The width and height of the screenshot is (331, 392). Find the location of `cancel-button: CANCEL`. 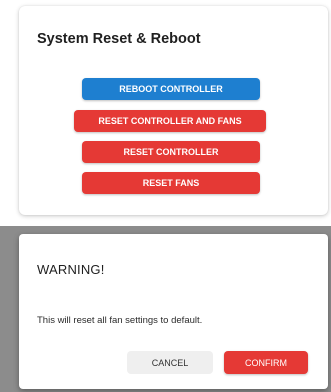

cancel-button: CANCEL is located at coordinates (170, 362).